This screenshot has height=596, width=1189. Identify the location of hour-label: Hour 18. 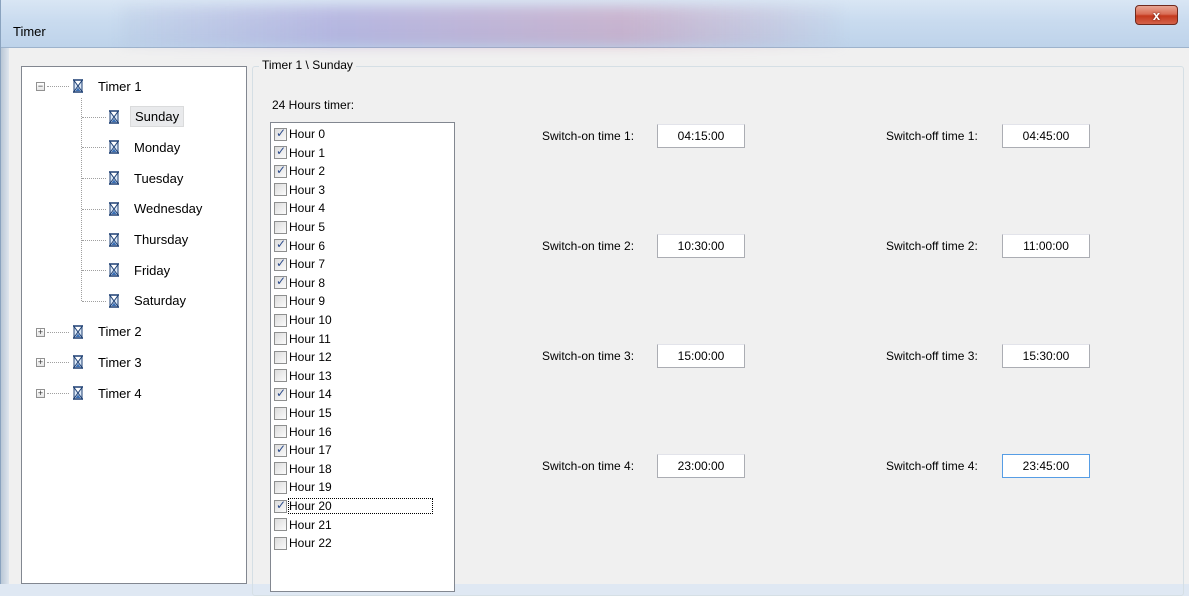
(310, 468).